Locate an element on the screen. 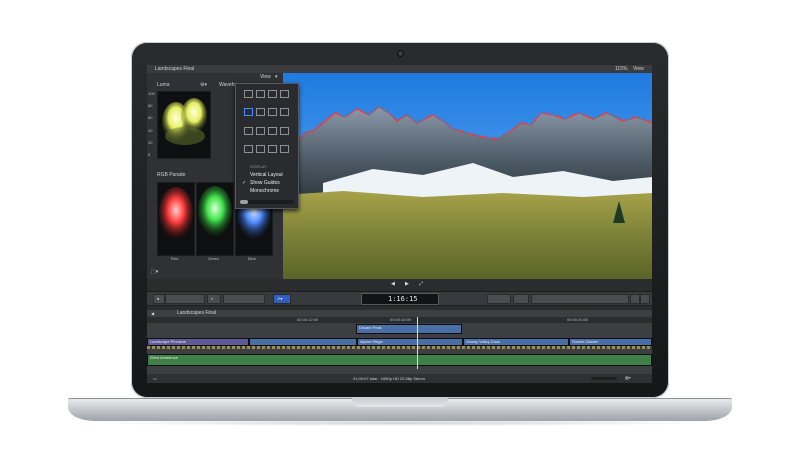  audio-clip: Wind Ambience is located at coordinates (399, 360).